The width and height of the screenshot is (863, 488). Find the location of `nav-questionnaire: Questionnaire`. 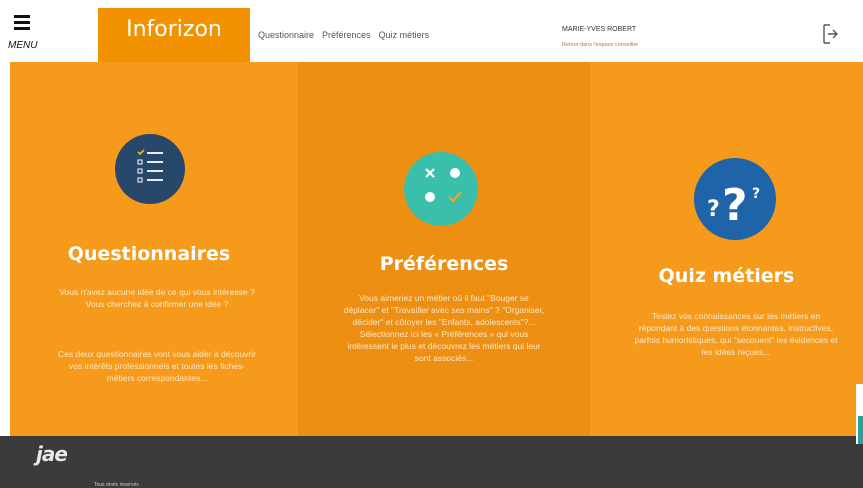

nav-questionnaire: Questionnaire is located at coordinates (286, 35).